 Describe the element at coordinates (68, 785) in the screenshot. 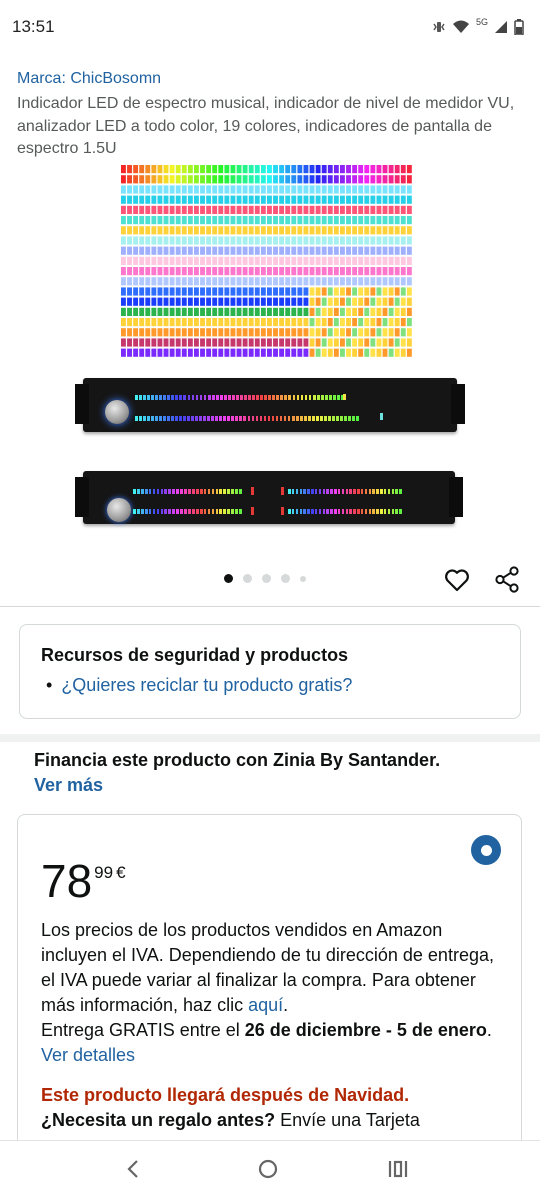

I see `see-more-link: Ver más` at that location.